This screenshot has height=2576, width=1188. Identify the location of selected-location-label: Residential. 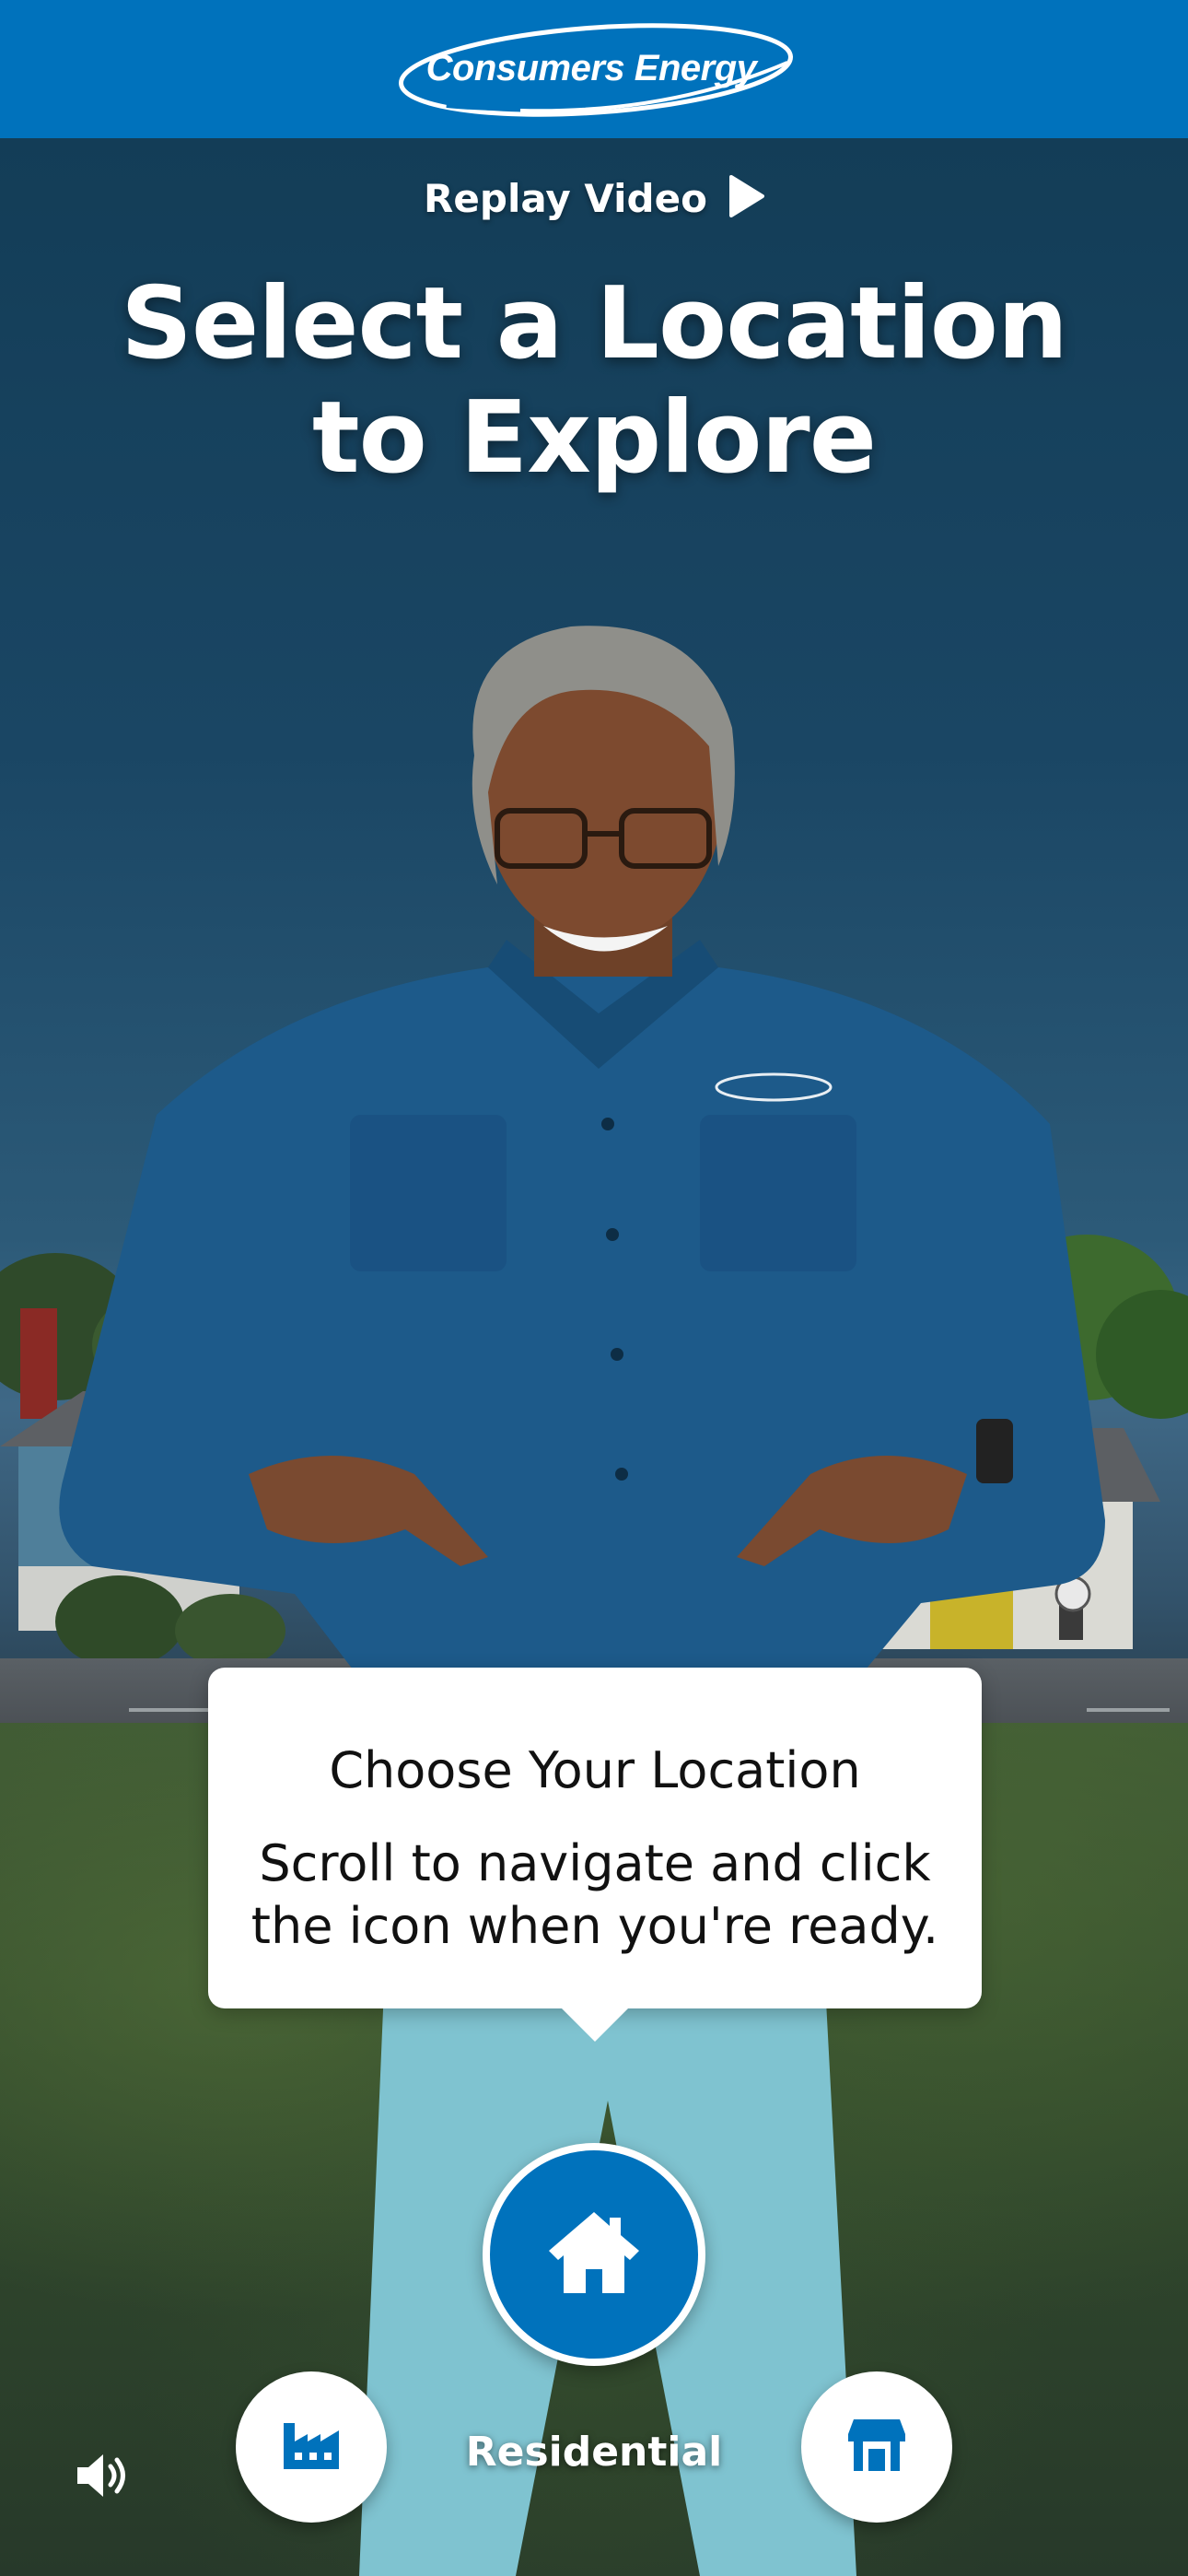
(594, 2452).